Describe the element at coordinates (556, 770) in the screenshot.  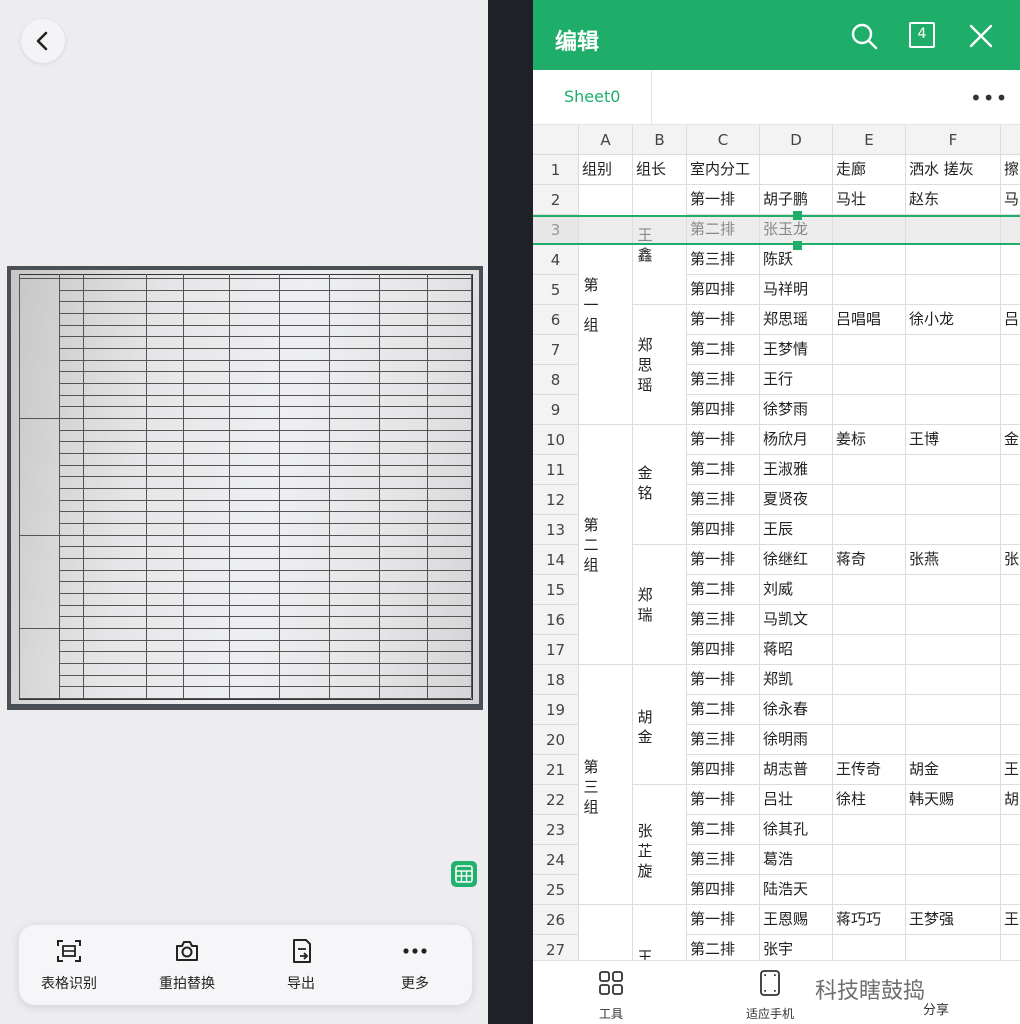
I see `row-header: 21` at that location.